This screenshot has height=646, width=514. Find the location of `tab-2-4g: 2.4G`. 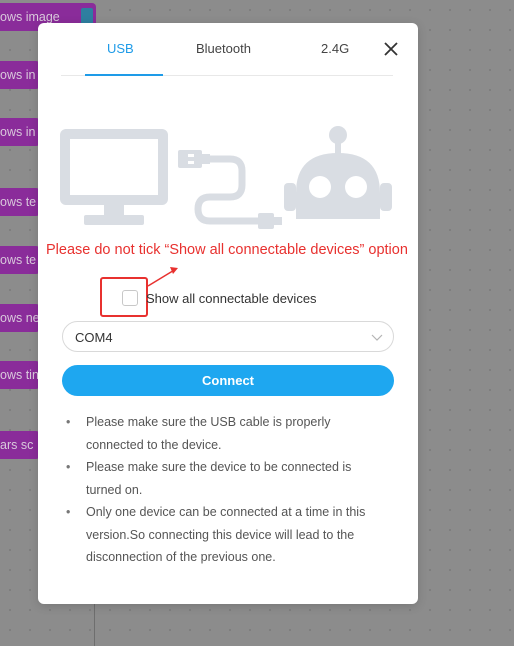

tab-2-4g: 2.4G is located at coordinates (335, 48).